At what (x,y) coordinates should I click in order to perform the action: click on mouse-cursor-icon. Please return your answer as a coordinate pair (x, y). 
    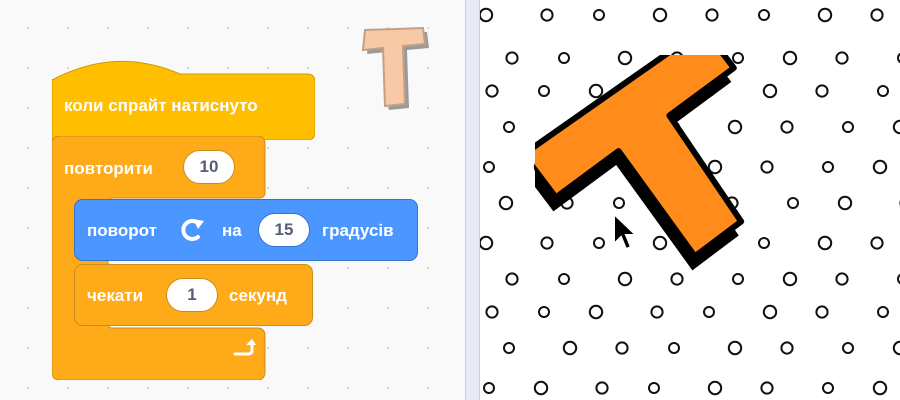
    Looking at the image, I should click on (626, 232).